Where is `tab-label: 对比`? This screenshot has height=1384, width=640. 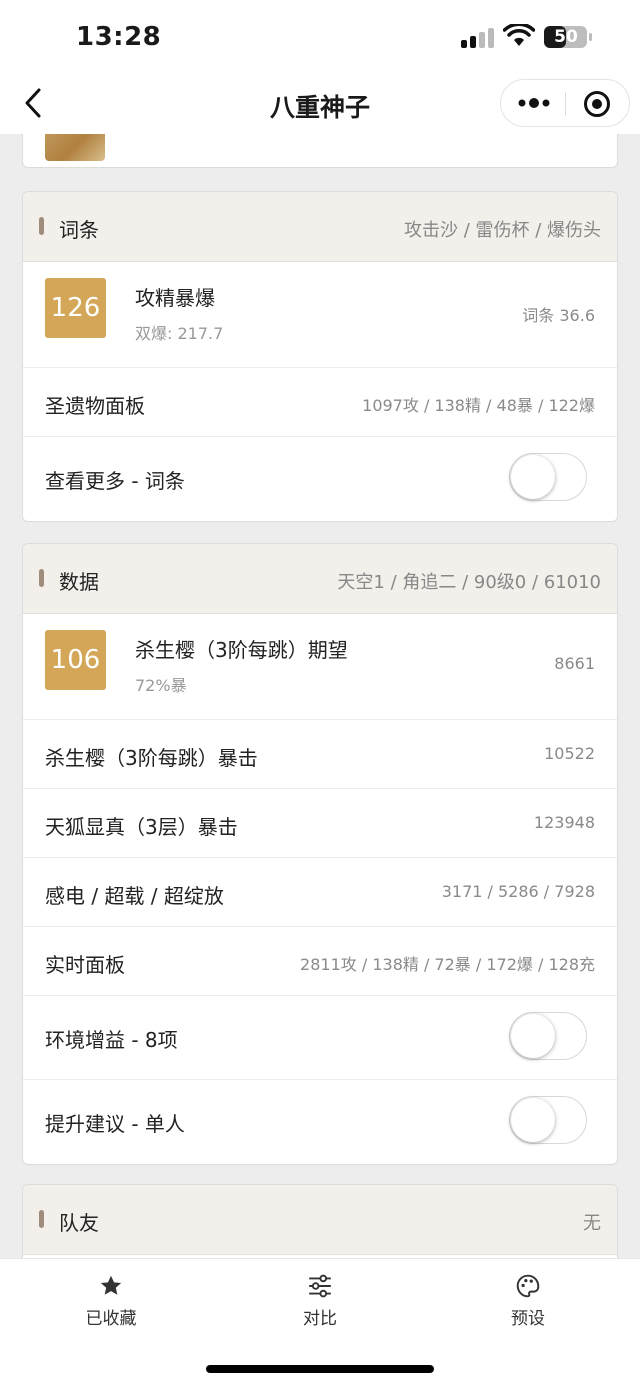 tab-label: 对比 is located at coordinates (320, 1319).